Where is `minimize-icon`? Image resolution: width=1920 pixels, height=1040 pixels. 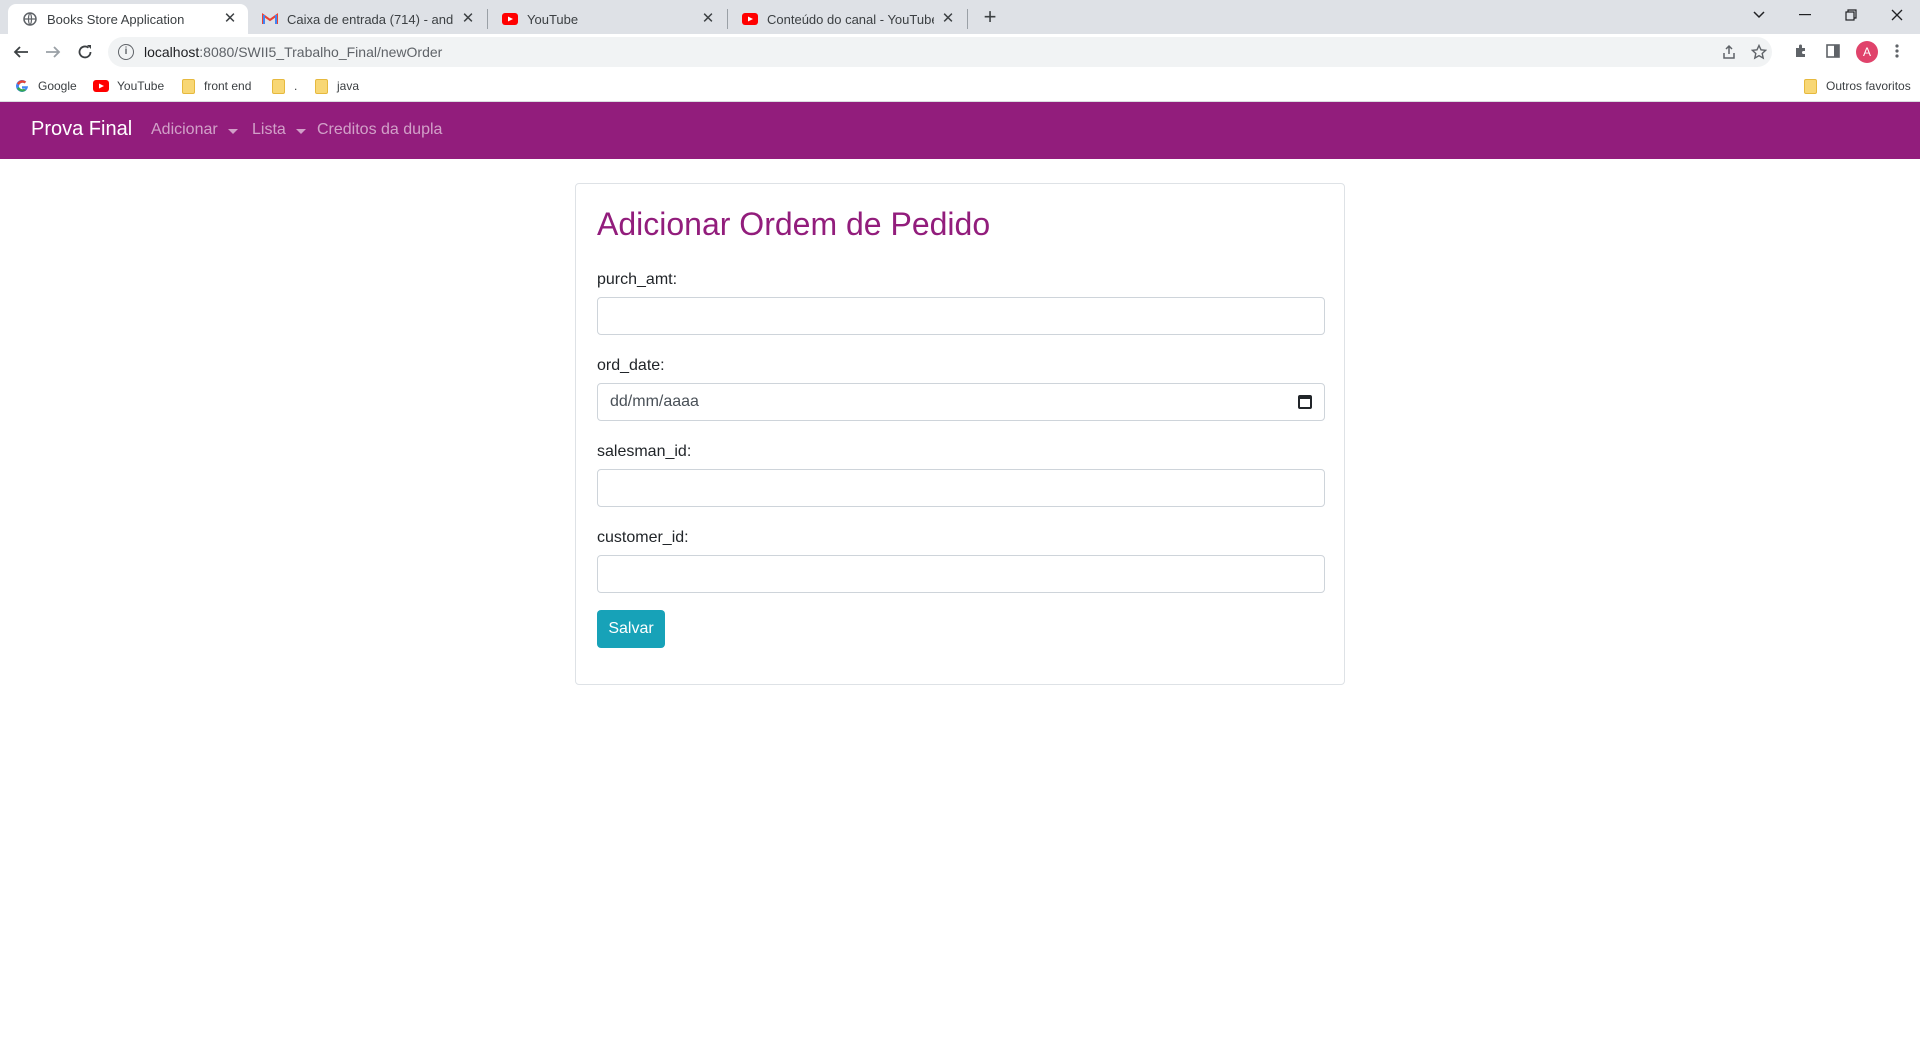 minimize-icon is located at coordinates (1805, 15).